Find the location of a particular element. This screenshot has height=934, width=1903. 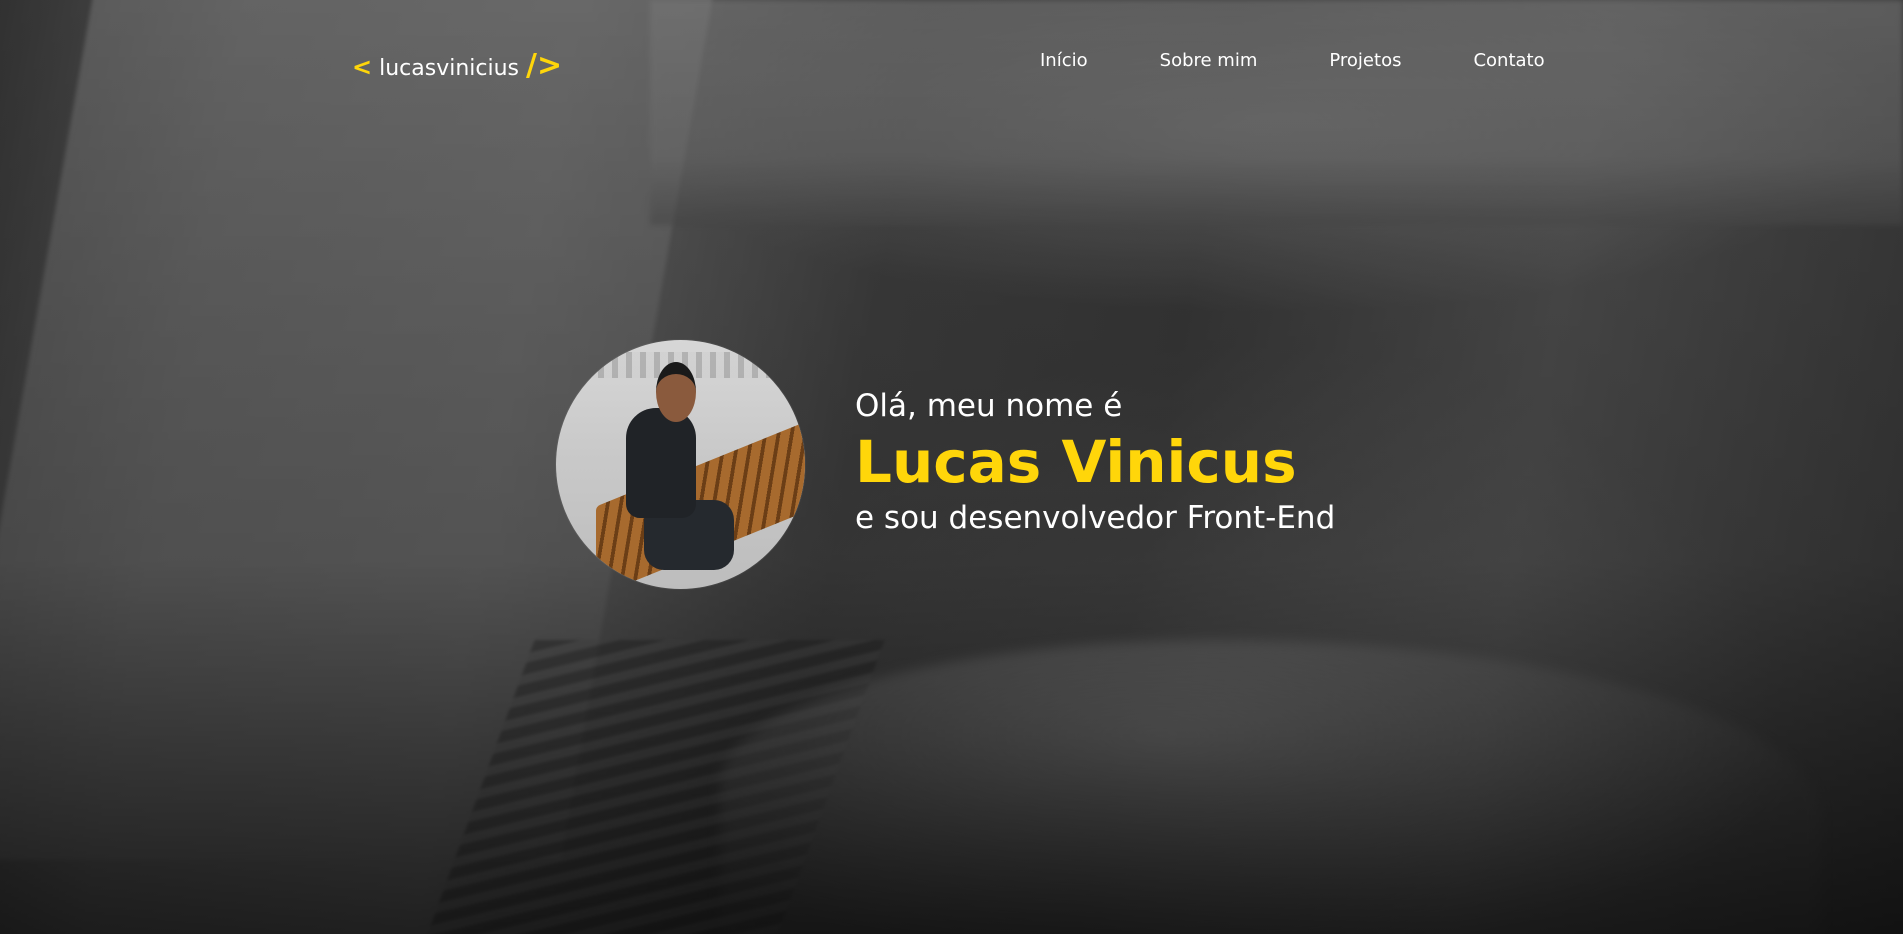

avatar-person-body is located at coordinates (661, 463).